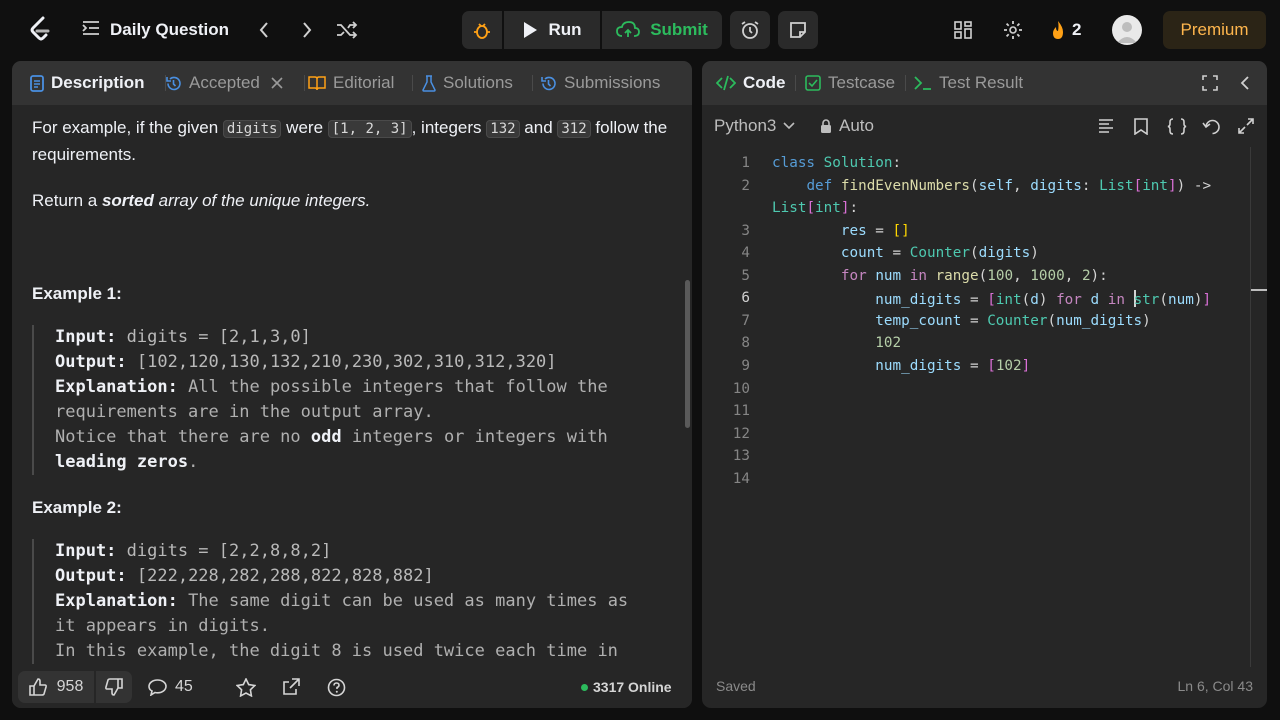 Image resolution: width=1280 pixels, height=720 pixels. I want to click on tab-testcase: Testcase, so click(850, 83).